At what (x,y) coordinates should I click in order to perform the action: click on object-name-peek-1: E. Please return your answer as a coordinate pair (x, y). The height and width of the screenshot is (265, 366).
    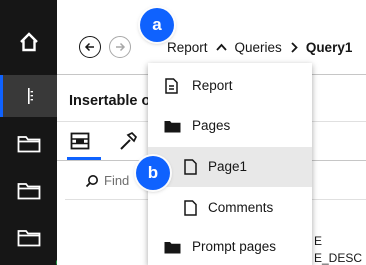
    Looking at the image, I should click on (318, 241).